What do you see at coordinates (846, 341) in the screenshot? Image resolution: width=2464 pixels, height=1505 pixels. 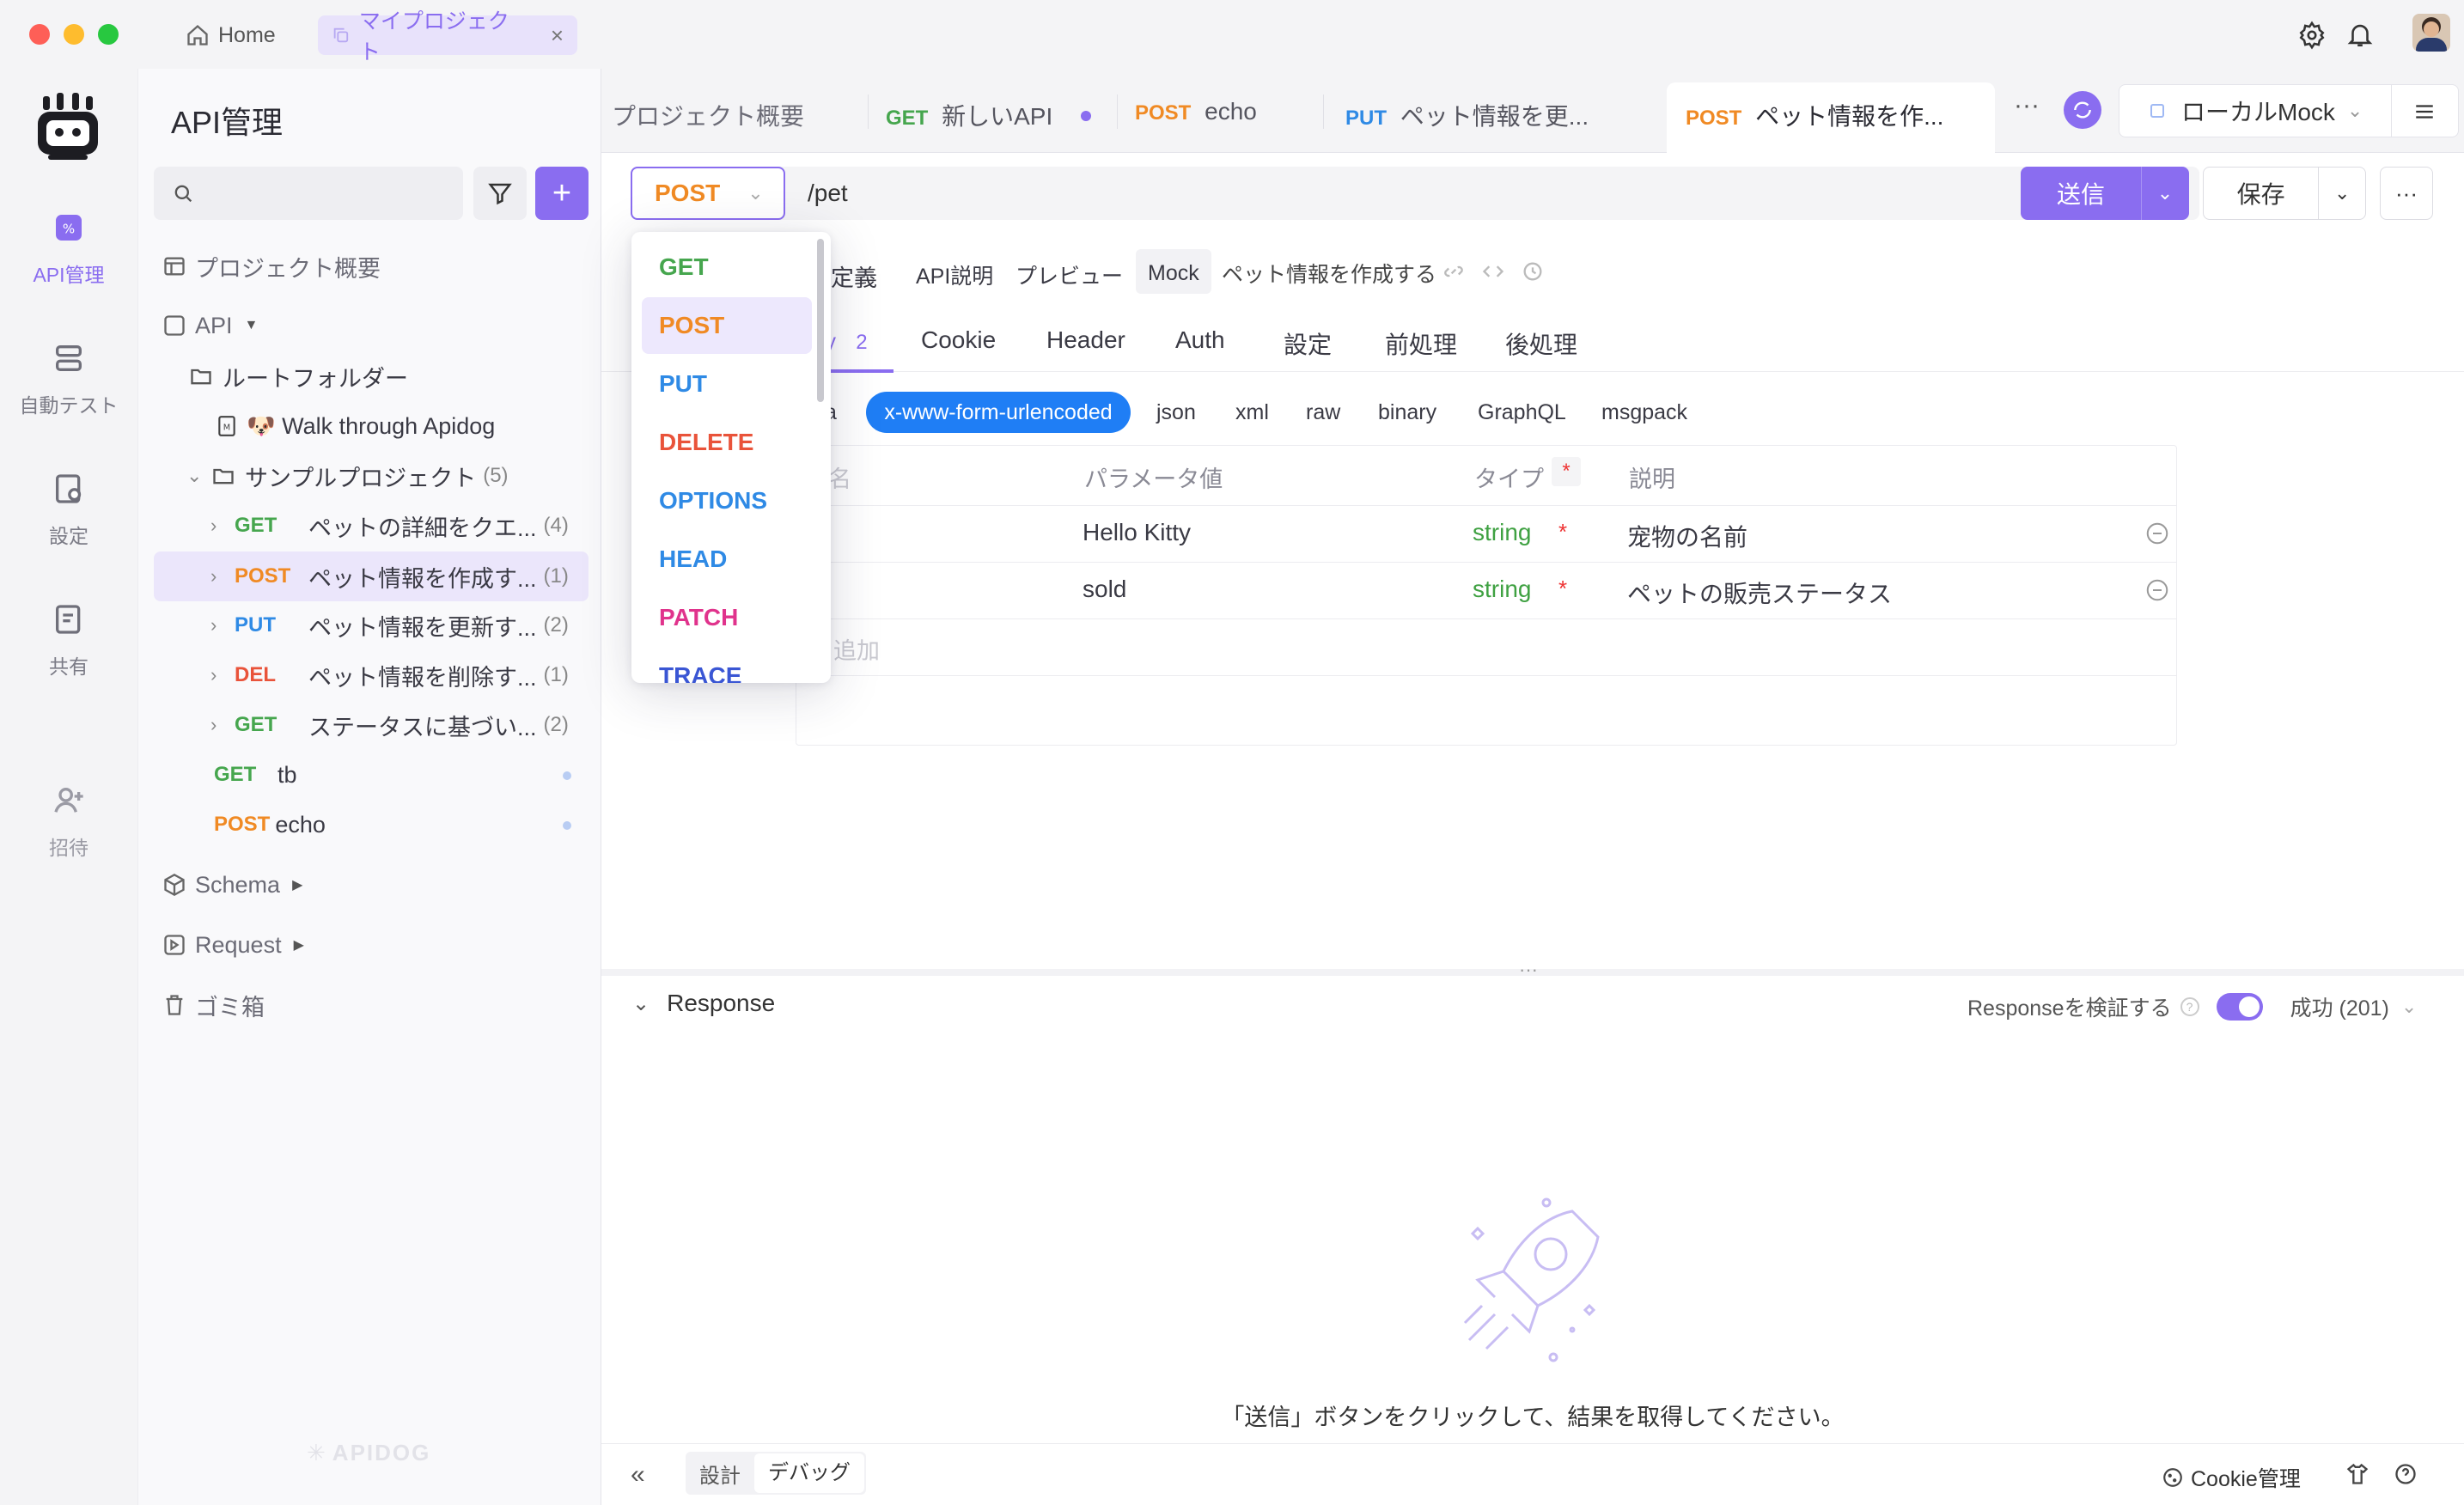 I see `tab-body: y 2` at bounding box center [846, 341].